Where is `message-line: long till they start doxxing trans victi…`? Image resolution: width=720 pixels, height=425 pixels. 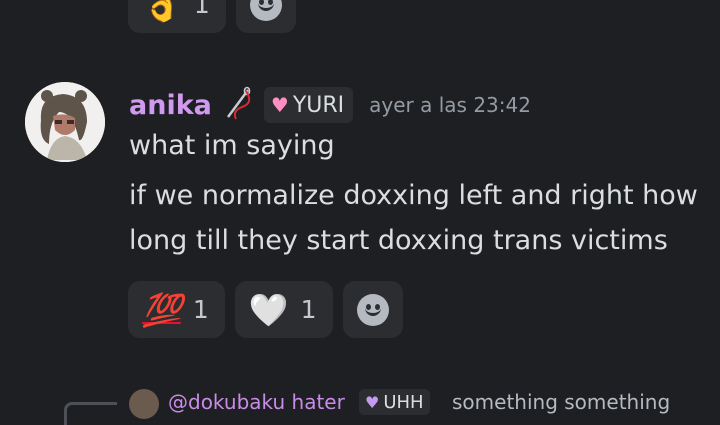
message-line: long till they start doxxing trans victi… is located at coordinates (398, 240).